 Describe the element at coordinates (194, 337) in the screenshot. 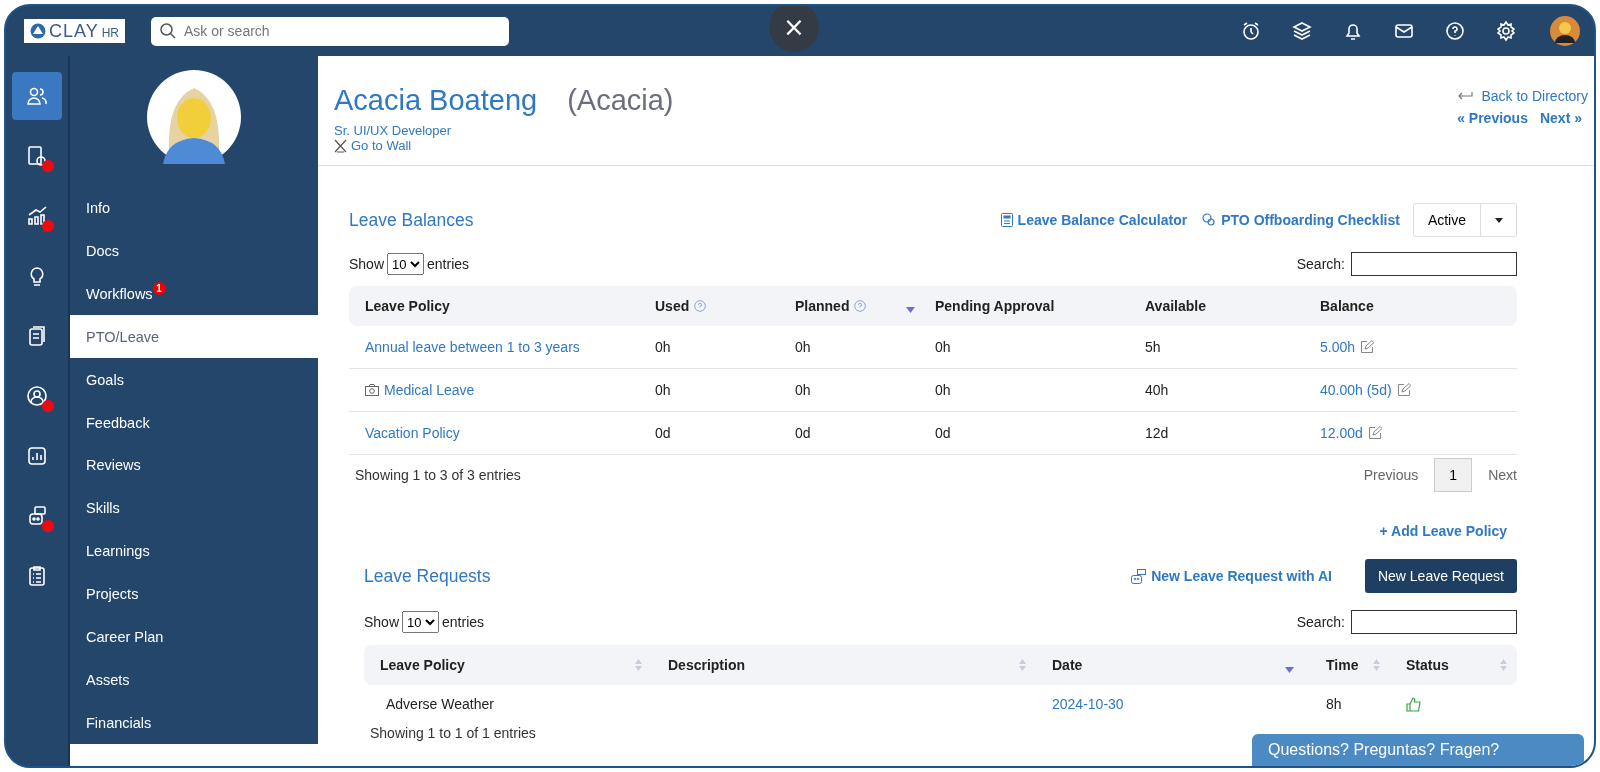

I see `sidebar-item: PTO/Leave` at that location.